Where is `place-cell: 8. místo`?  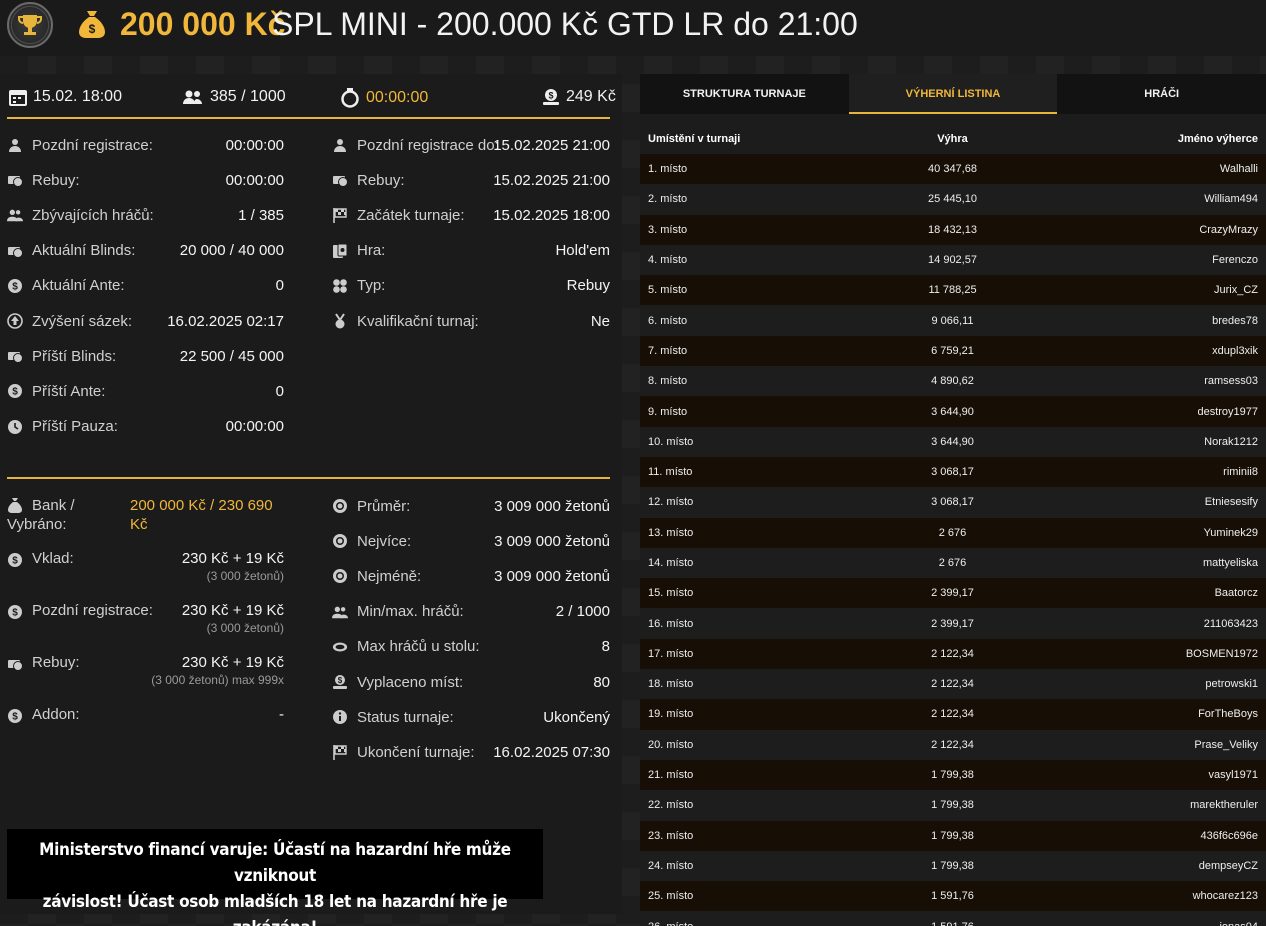
place-cell: 8. místo is located at coordinates (668, 381).